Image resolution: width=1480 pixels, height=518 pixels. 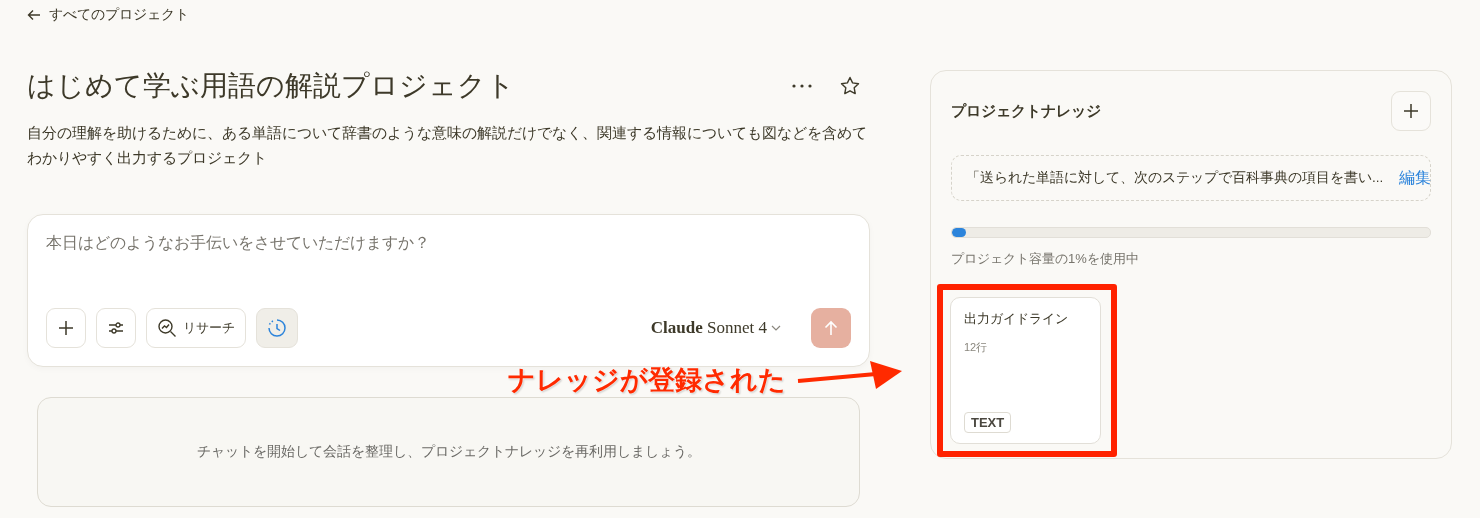 I want to click on project-description: 自分の理解を助けるために、ある単語について辞書のような意味の解説だけでなく、関連する情報についても図などを含めてわかりやすく出力するプロジェクト, so click(x=447, y=145).